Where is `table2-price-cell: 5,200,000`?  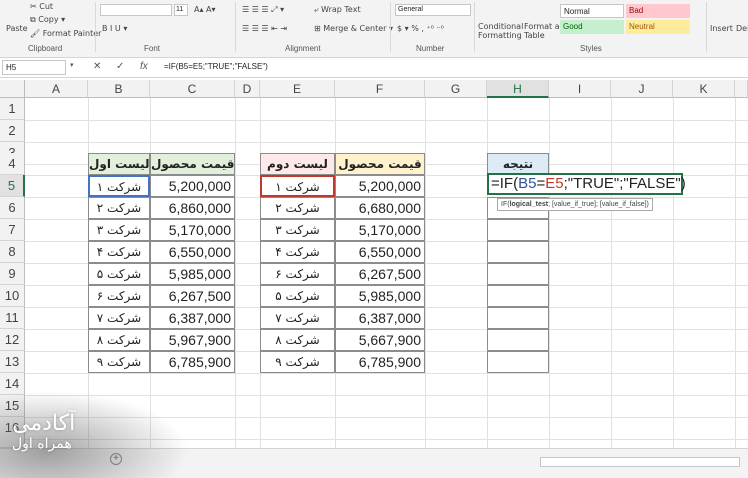 table2-price-cell: 5,200,000 is located at coordinates (380, 186).